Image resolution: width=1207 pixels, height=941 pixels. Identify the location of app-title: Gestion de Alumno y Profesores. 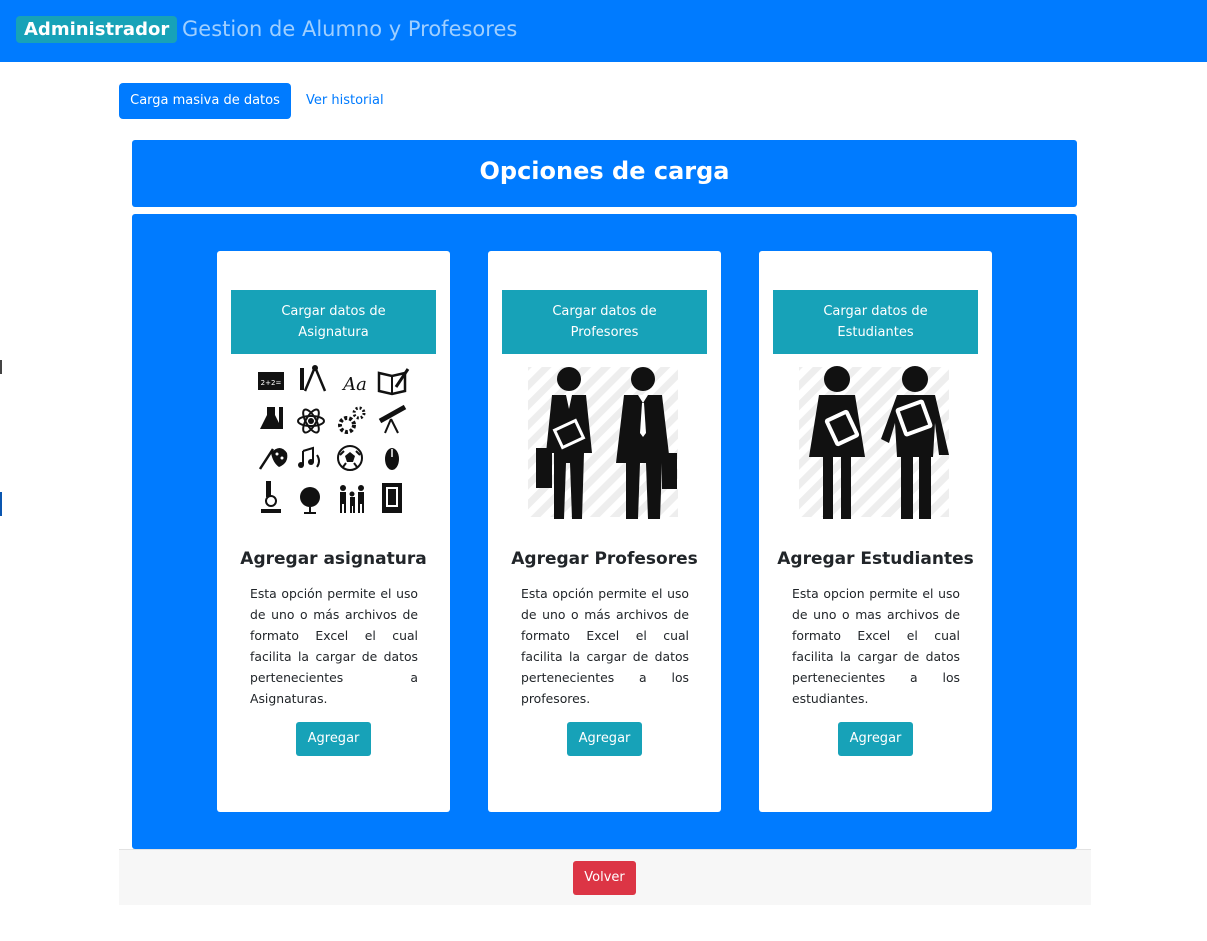
(349, 29).